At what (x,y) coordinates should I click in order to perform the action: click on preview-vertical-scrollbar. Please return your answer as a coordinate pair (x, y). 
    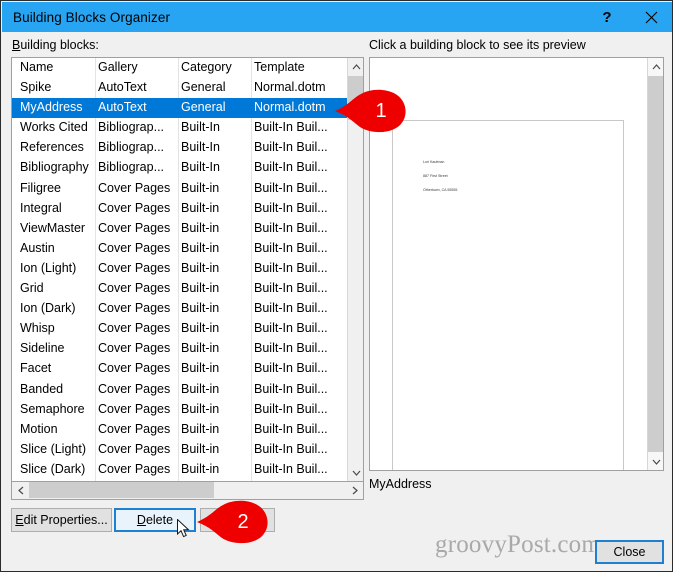
    Looking at the image, I should click on (655, 264).